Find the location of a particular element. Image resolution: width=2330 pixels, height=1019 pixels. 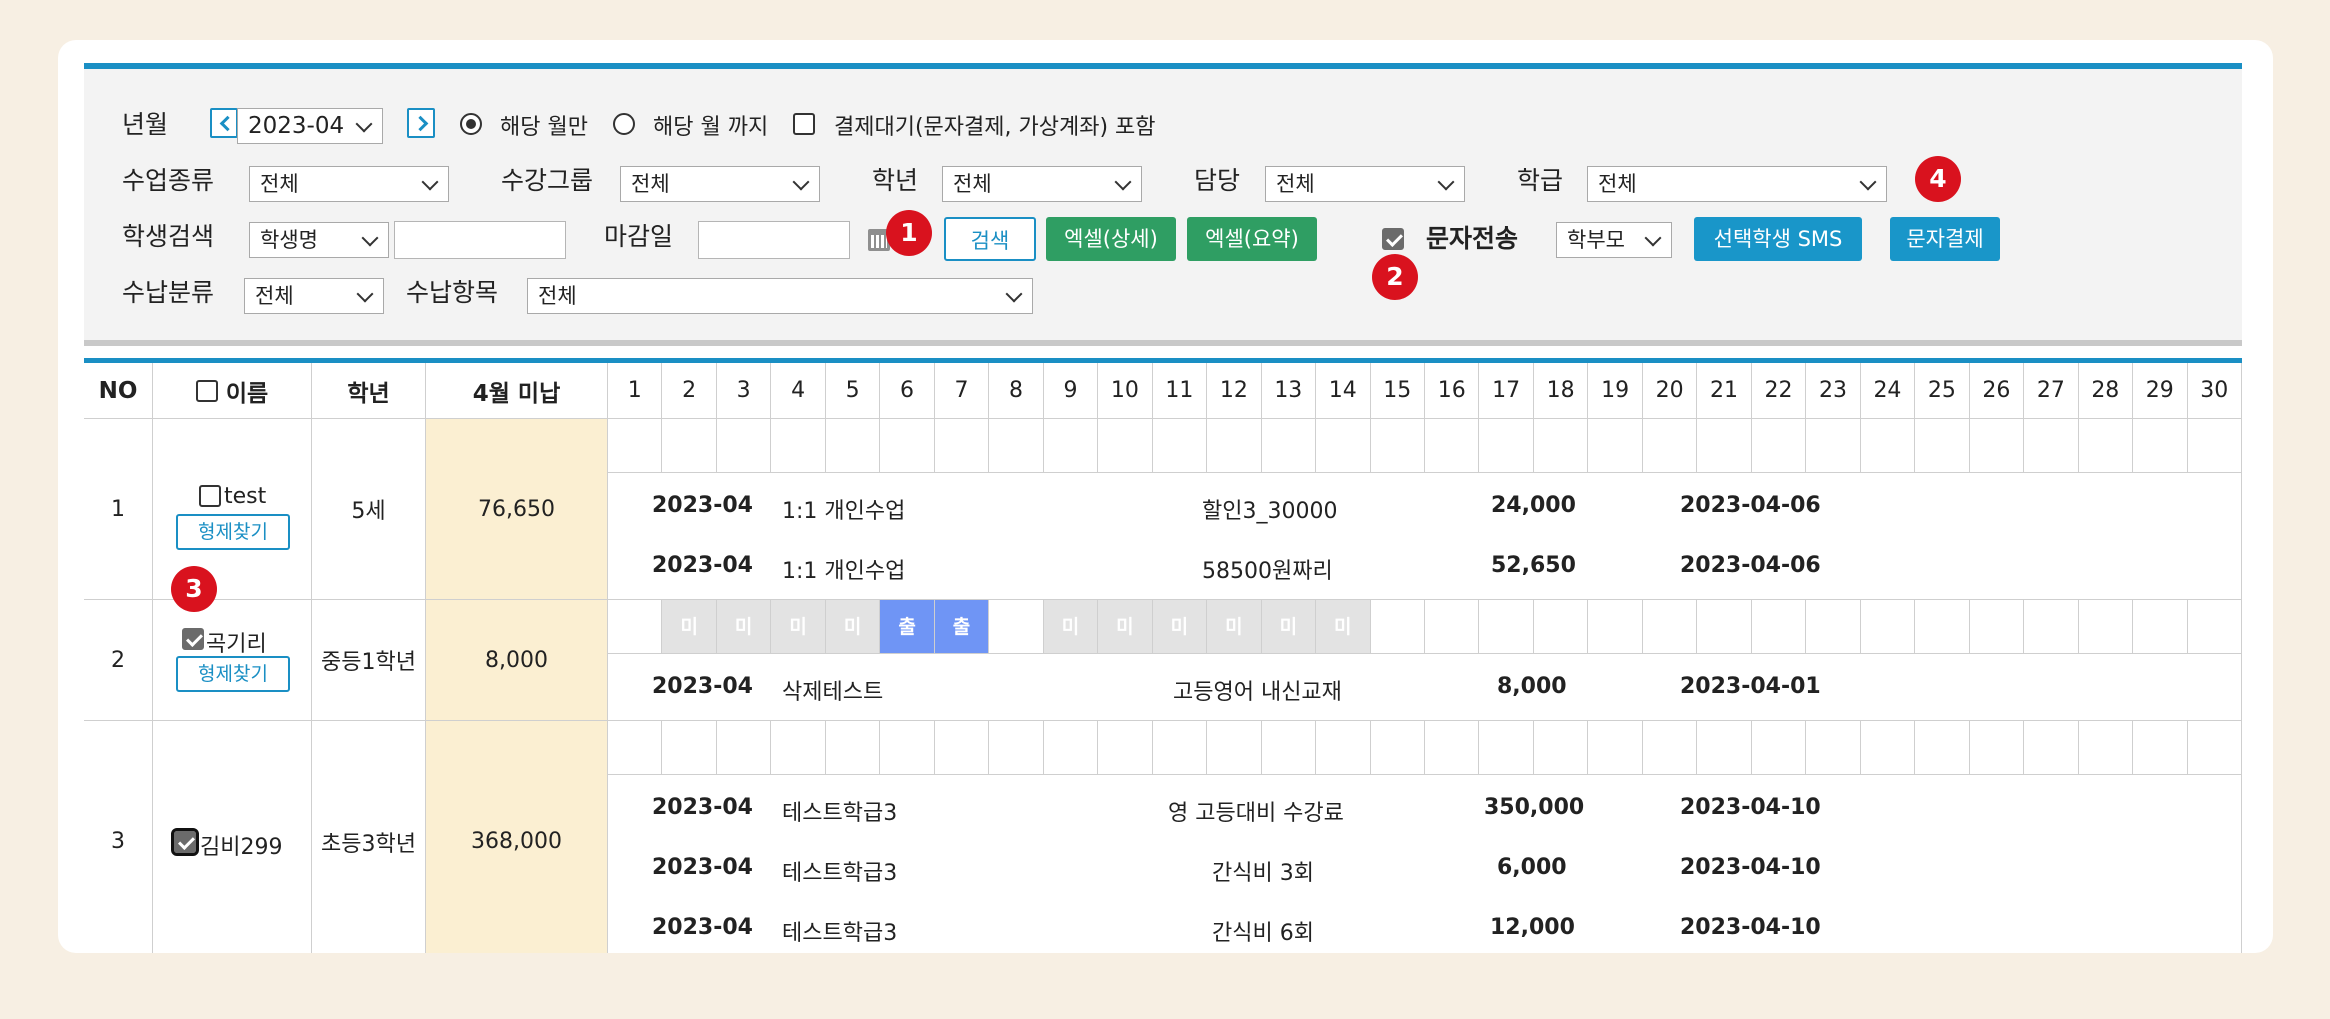

chevron-left-icon is located at coordinates (227, 123).